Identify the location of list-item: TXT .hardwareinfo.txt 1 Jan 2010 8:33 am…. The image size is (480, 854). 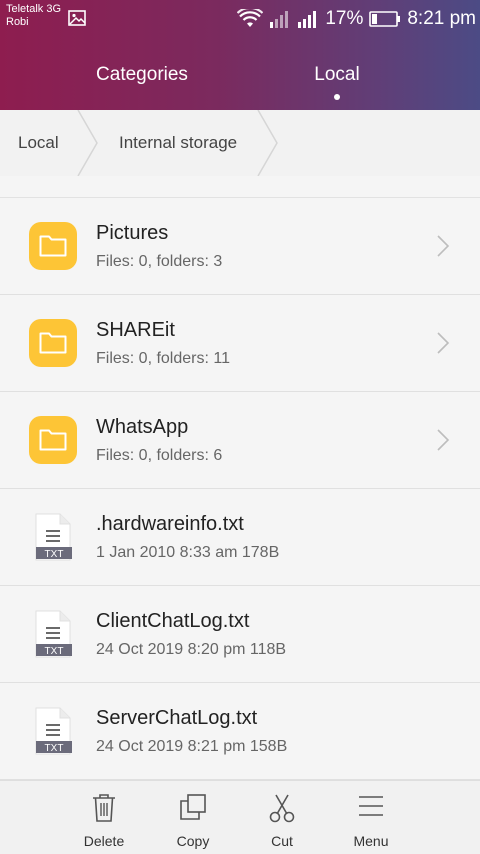
(240, 537).